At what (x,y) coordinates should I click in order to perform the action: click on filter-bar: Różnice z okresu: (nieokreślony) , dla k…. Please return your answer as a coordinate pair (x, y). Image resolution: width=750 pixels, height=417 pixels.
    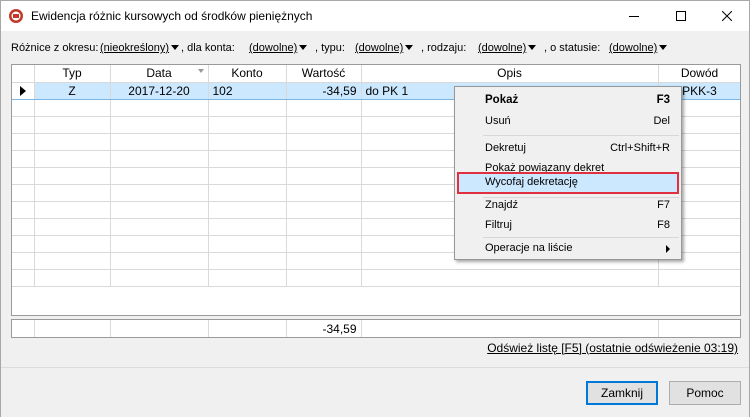
    Looking at the image, I should click on (378, 50).